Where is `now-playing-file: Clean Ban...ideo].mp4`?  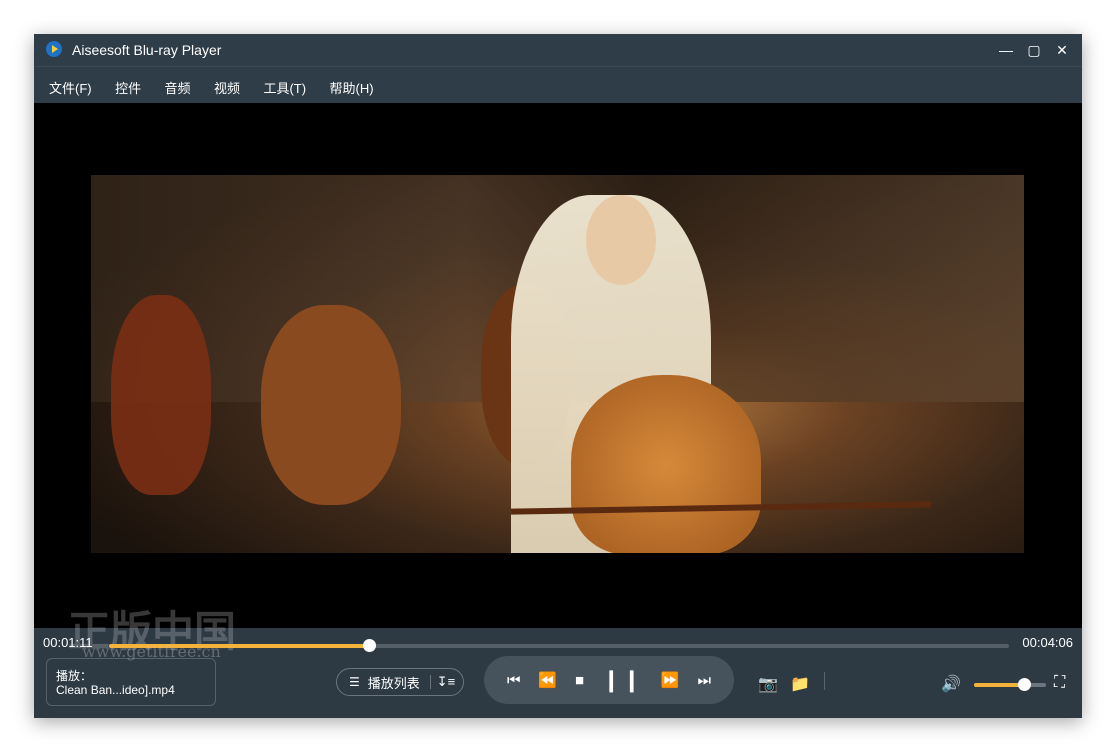 now-playing-file: Clean Ban...ideo].mp4 is located at coordinates (115, 690).